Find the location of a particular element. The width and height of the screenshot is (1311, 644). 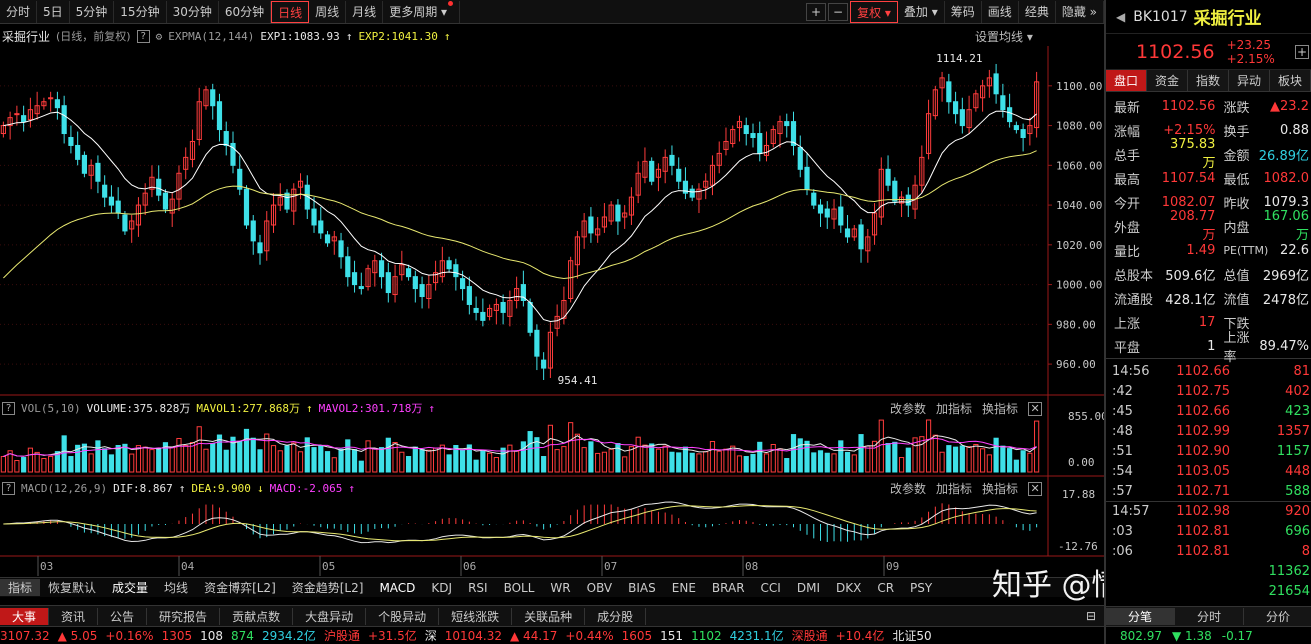

quote-tab: 指数 is located at coordinates (1208, 80).